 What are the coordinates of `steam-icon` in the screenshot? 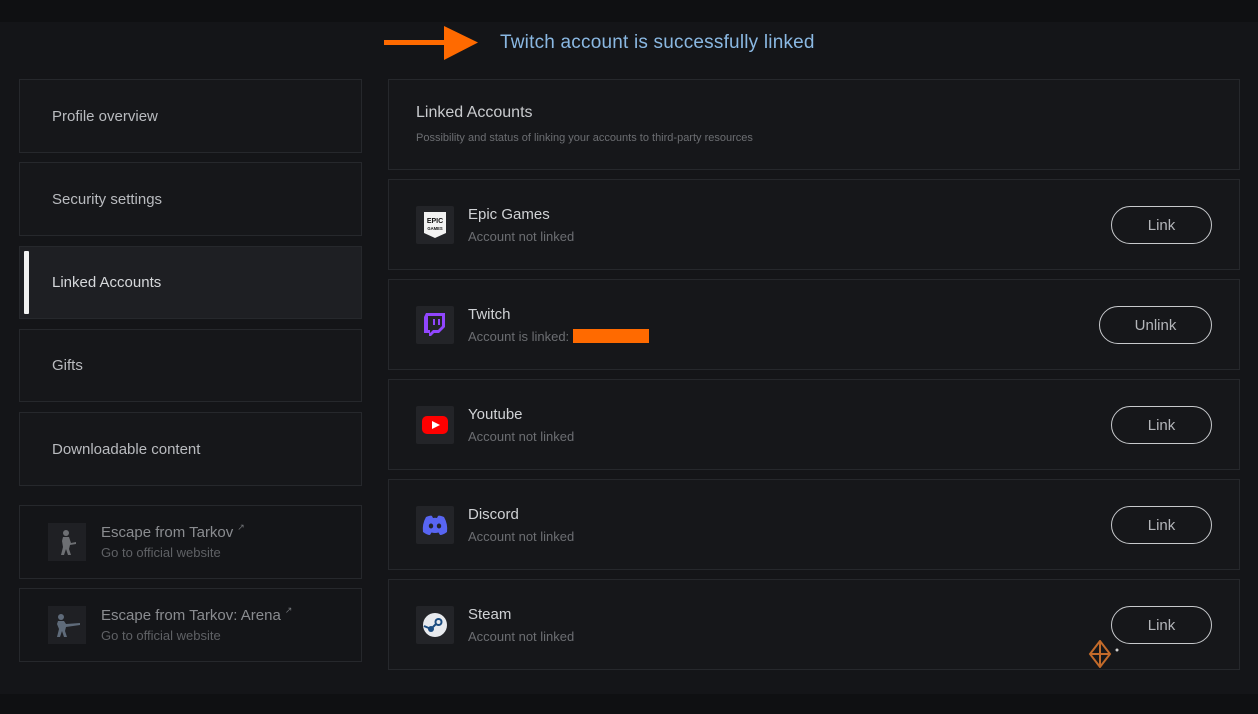 It's located at (435, 624).